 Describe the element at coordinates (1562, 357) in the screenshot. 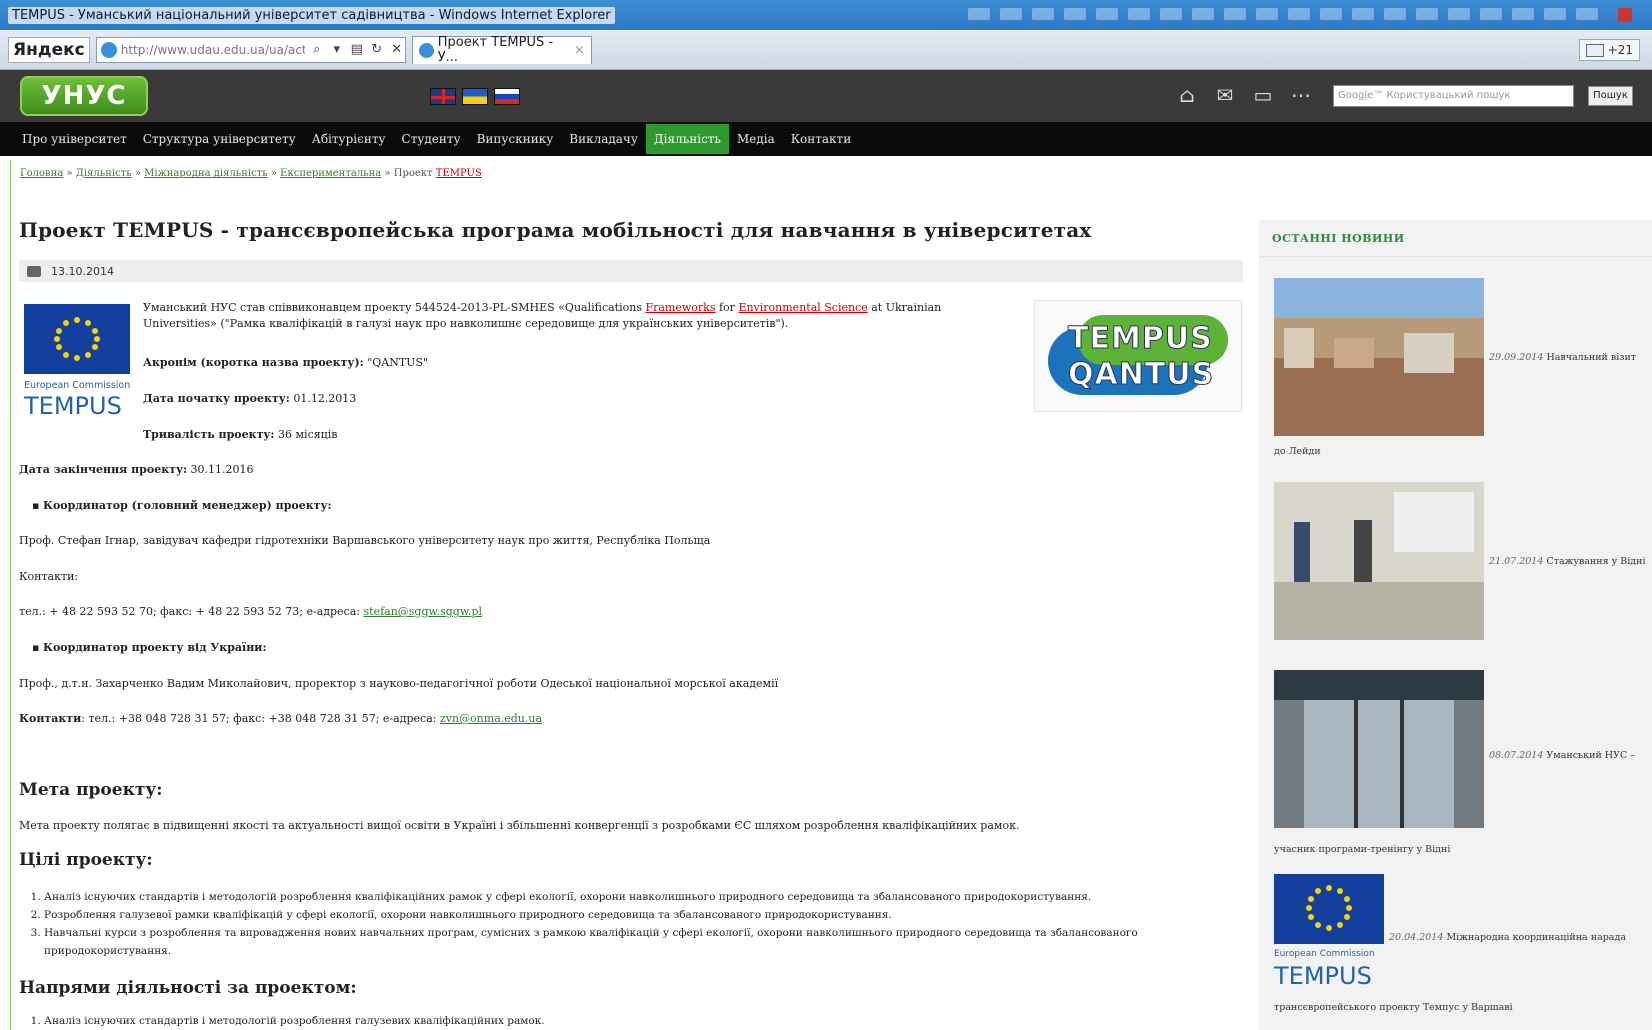

I see `news-caption: 29.09.2014 Навчальний візит` at that location.